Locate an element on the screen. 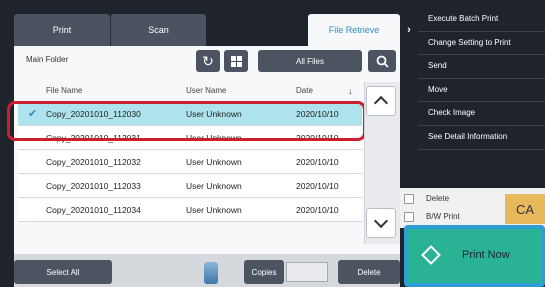 This screenshot has height=287, width=545. sort-icon: ↓ is located at coordinates (350, 91).